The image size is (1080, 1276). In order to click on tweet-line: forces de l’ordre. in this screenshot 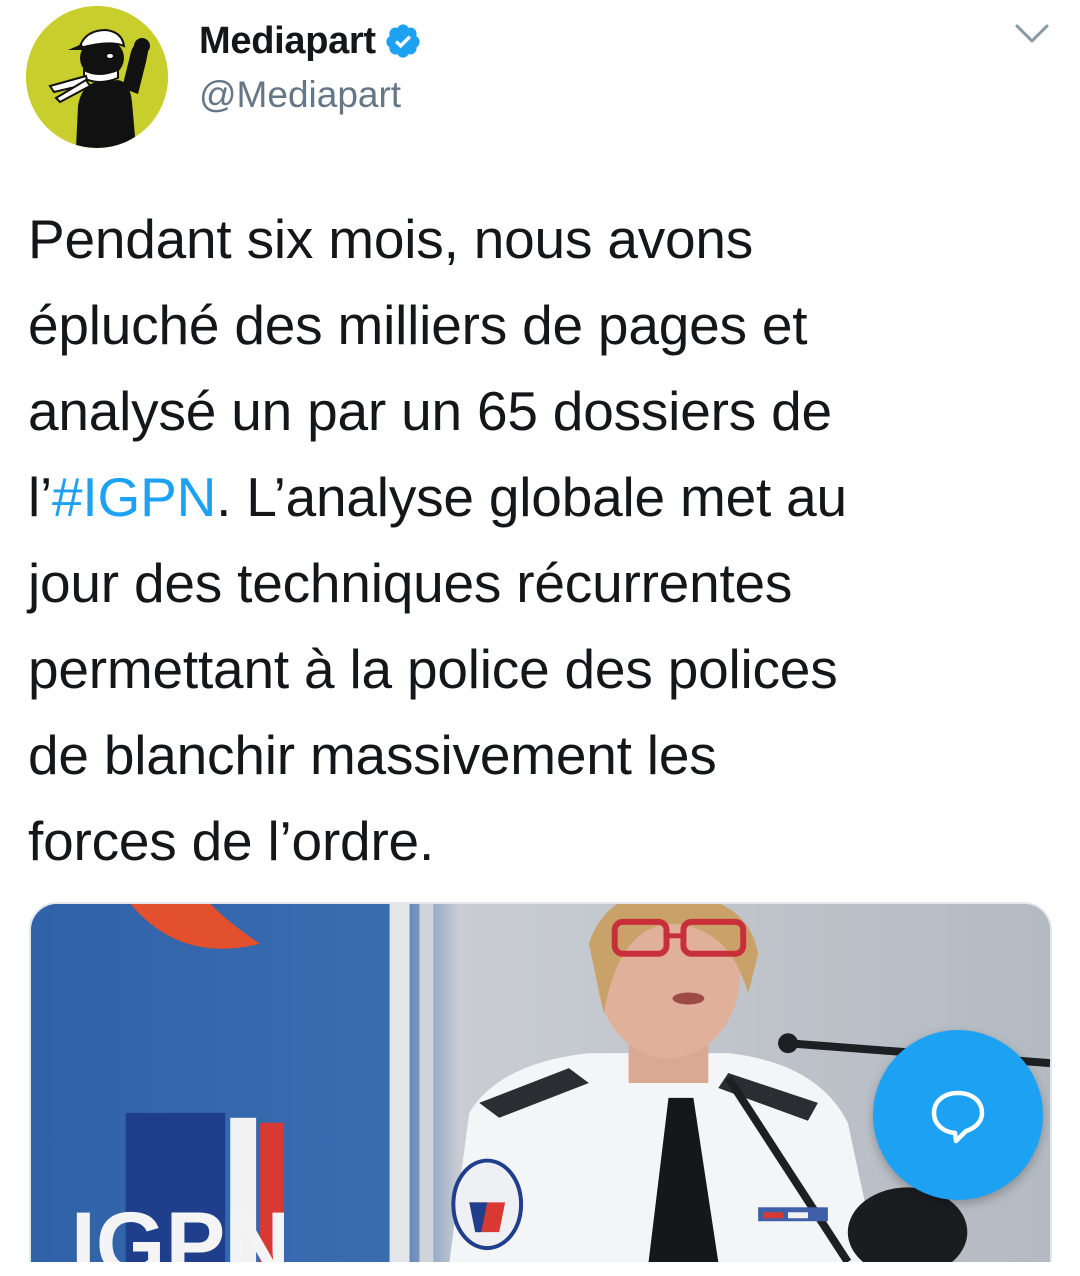, I will do `click(231, 841)`.